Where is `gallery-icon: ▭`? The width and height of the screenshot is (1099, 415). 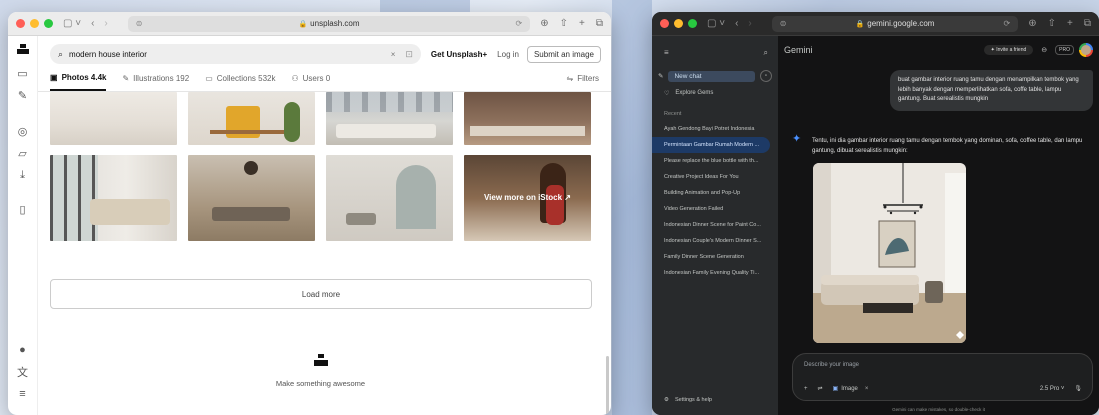
gallery-icon: ▭ is located at coordinates (22, 73).